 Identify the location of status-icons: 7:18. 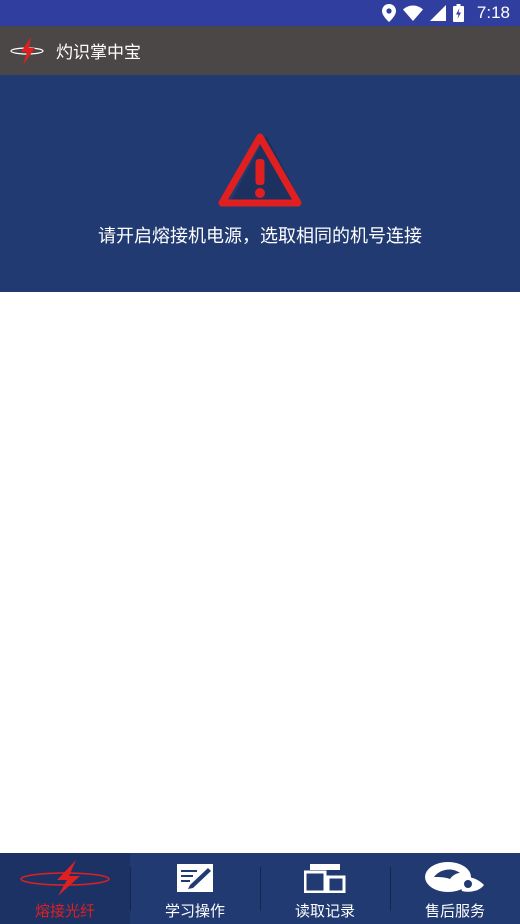
(445, 13).